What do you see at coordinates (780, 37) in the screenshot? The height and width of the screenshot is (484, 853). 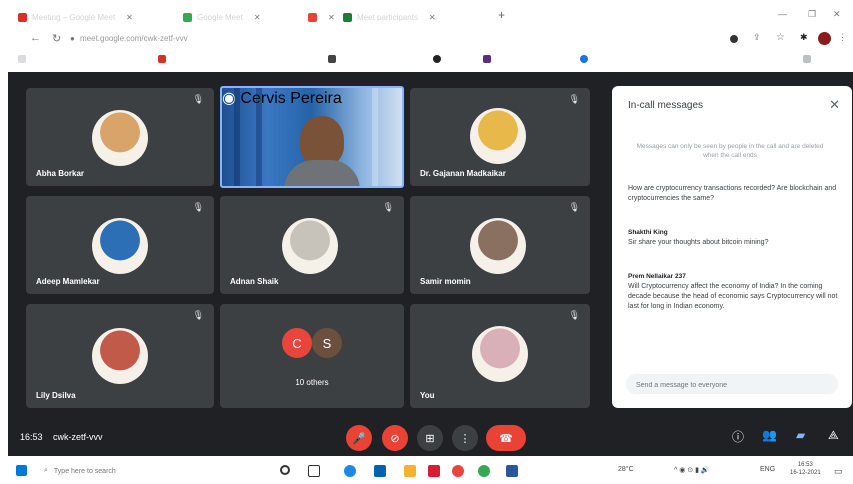 I see `bookmark-star-icon: ☆` at bounding box center [780, 37].